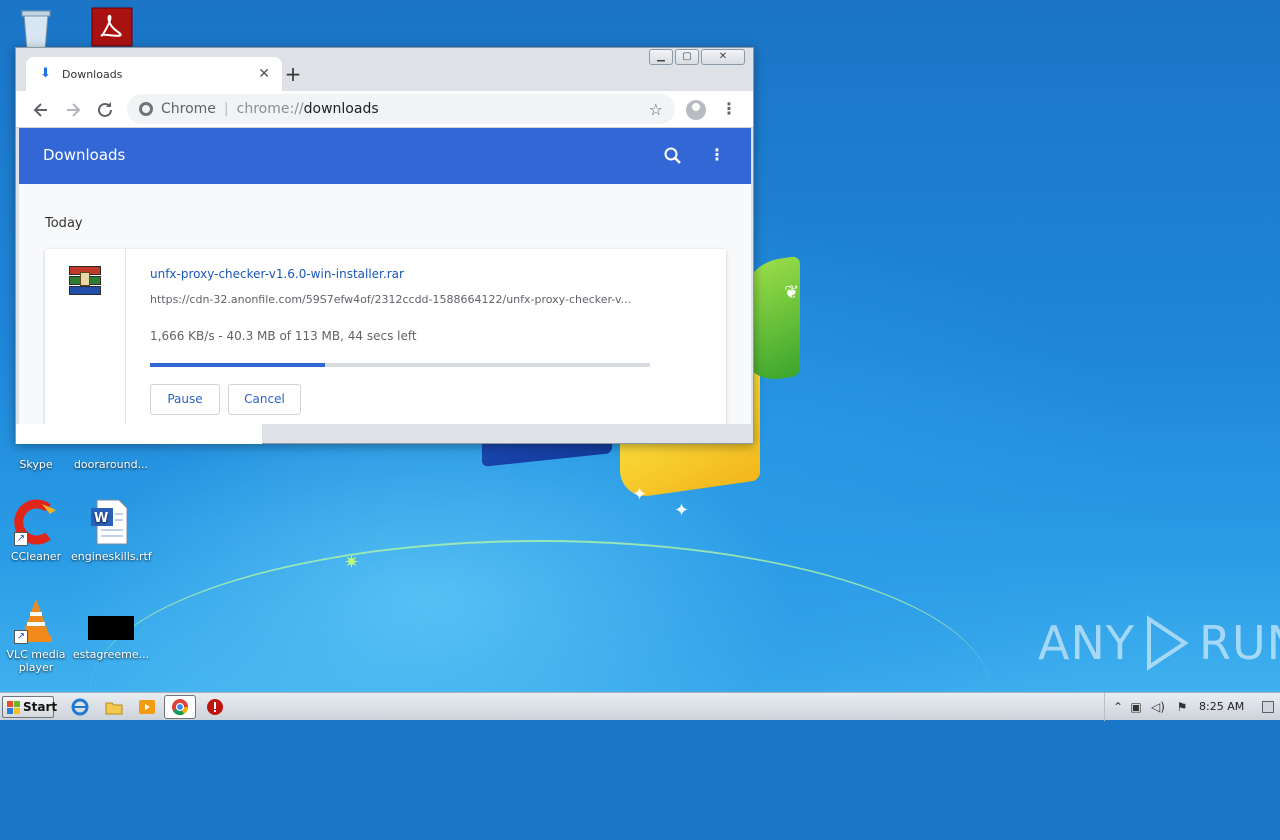  What do you see at coordinates (215, 707) in the screenshot?
I see `stop-icon` at bounding box center [215, 707].